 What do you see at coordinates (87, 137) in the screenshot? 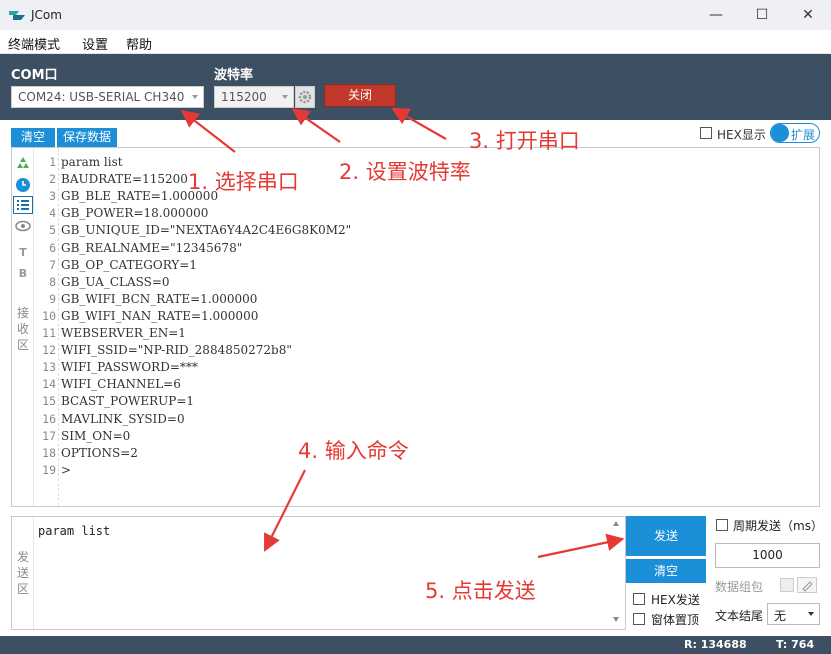
I see `save-data-button: 保存数据` at bounding box center [87, 137].